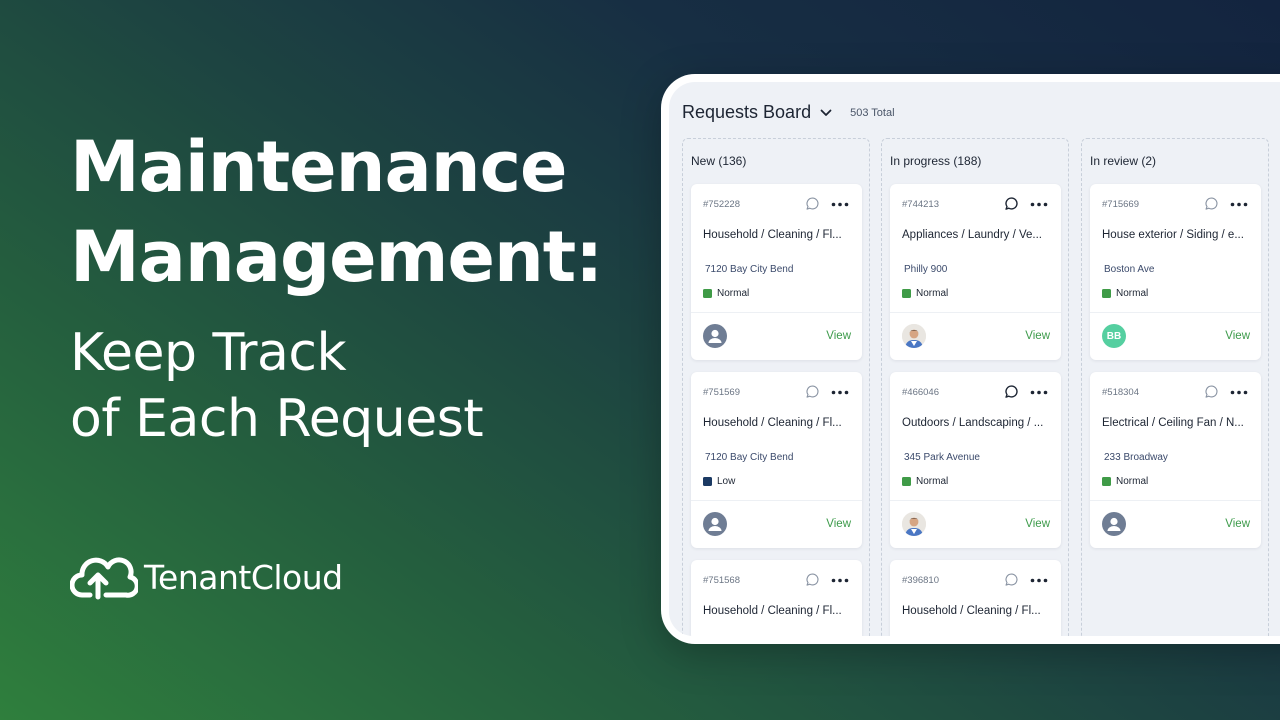  Describe the element at coordinates (1123, 161) in the screenshot. I see `column-title: In review (2)` at that location.